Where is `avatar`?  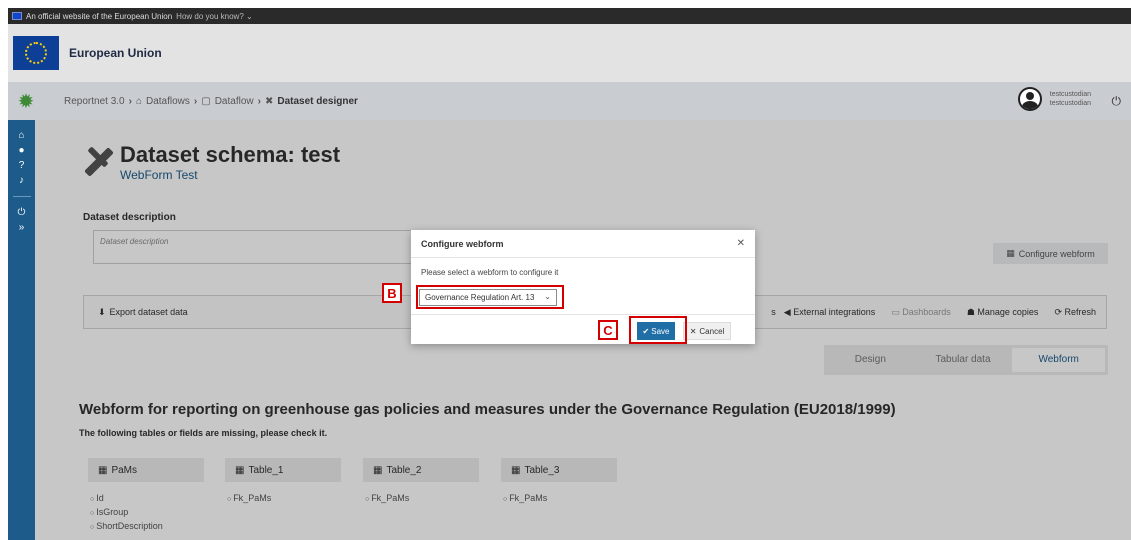
avatar is located at coordinates (1029, 99).